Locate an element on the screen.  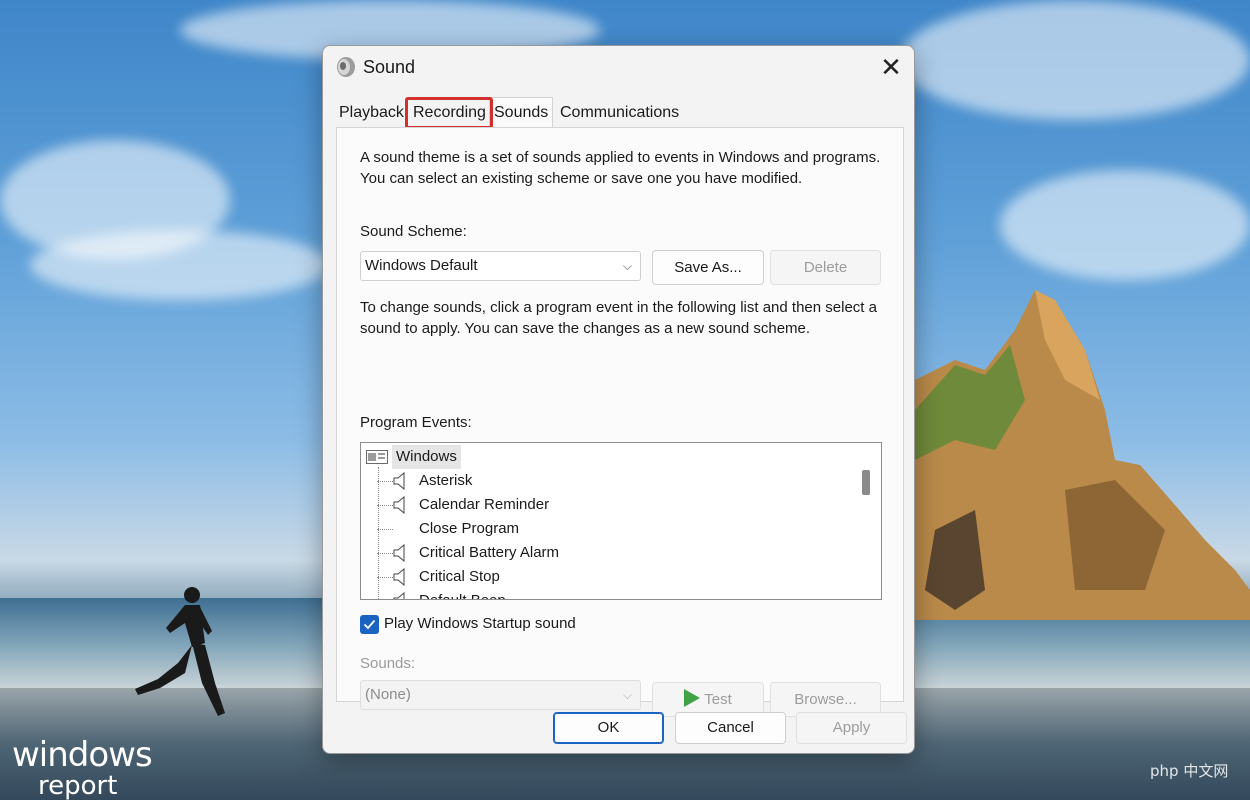
list-item: Critical Battery Alarm is located at coordinates (511, 553).